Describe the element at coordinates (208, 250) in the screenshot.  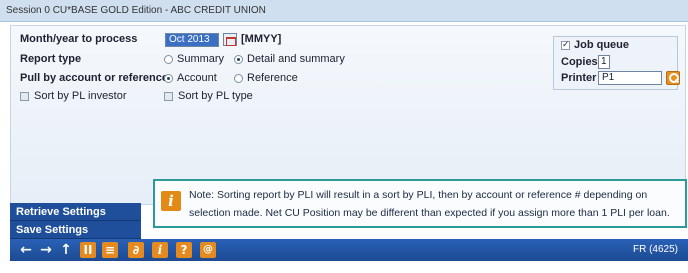
I see `at-icon: @` at that location.